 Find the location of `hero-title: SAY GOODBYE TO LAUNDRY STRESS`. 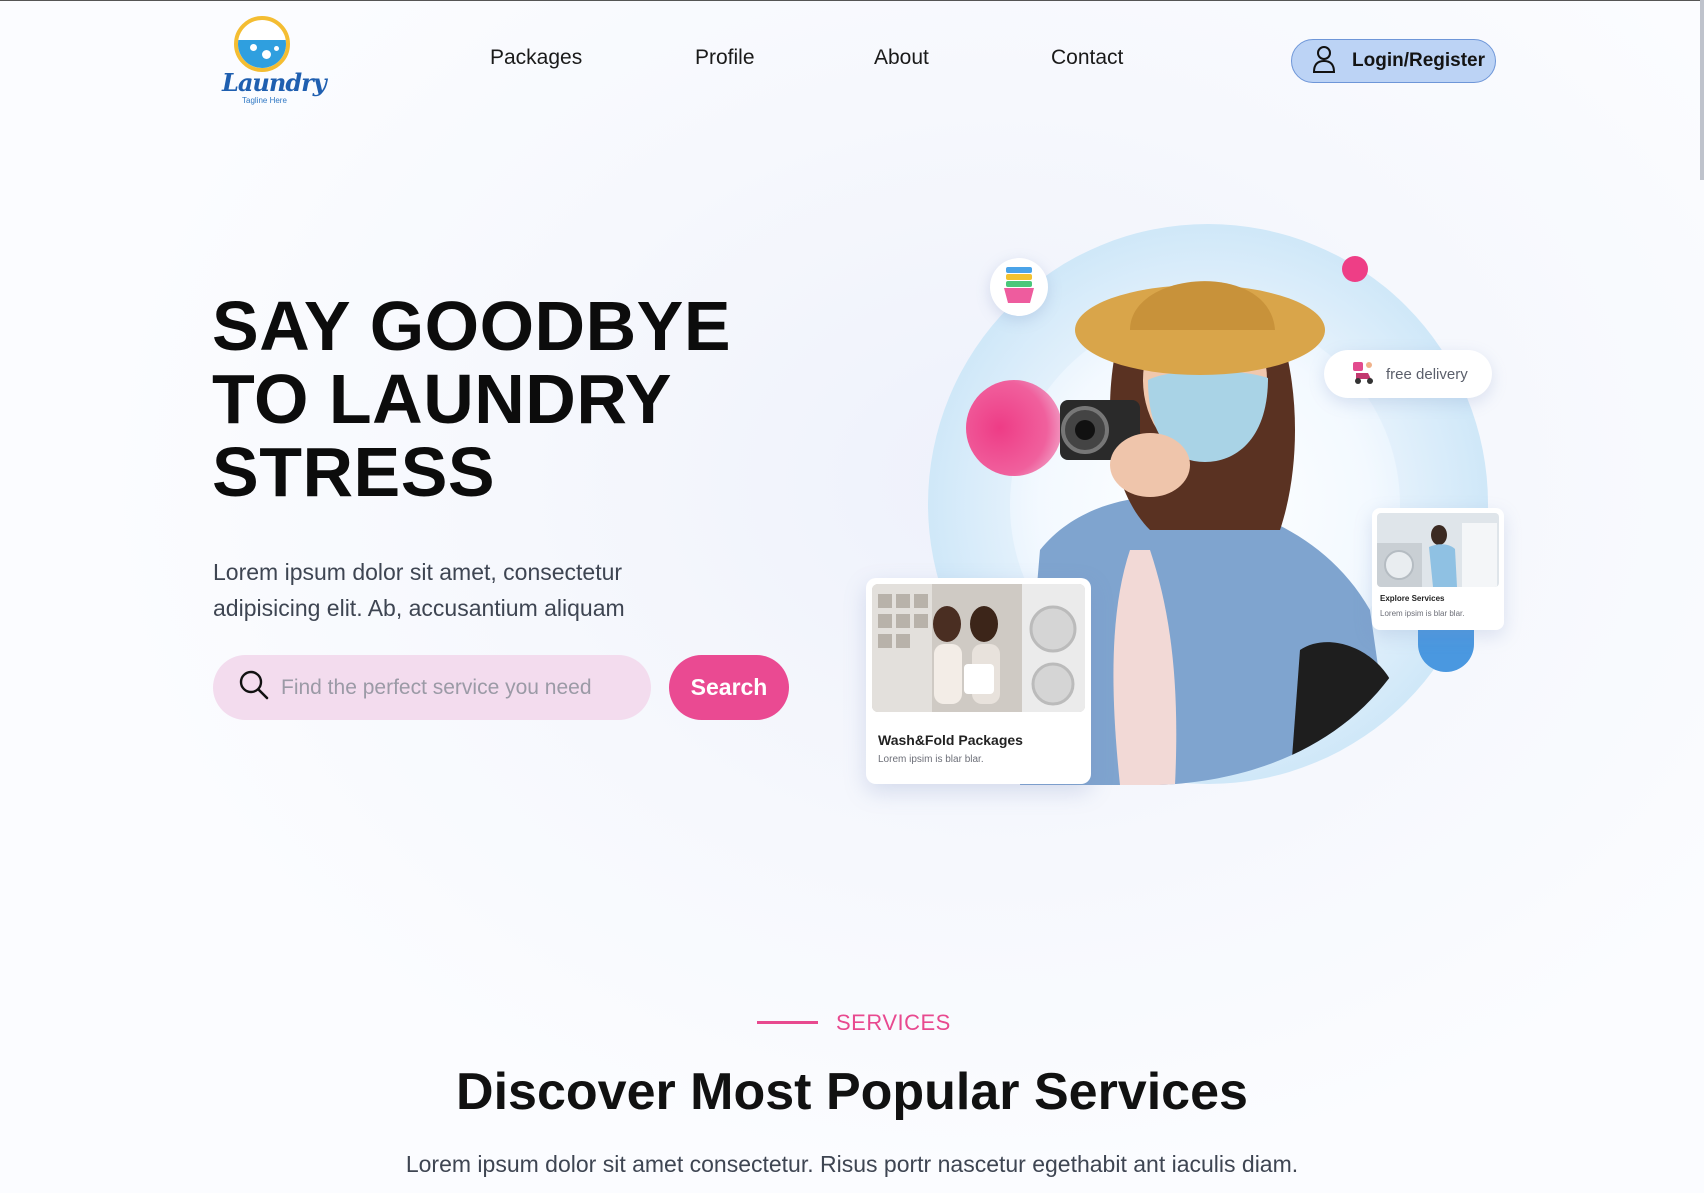

hero-title: SAY GOODBYE TO LAUNDRY STRESS is located at coordinates (492, 399).